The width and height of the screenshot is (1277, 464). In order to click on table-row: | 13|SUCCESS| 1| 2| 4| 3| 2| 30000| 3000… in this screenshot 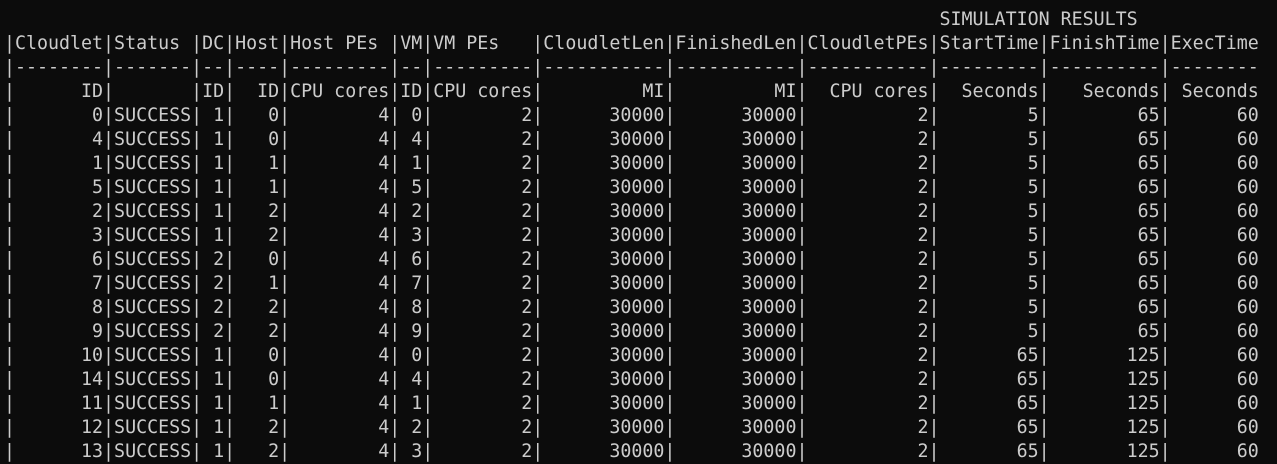, I will do `click(631, 451)`.